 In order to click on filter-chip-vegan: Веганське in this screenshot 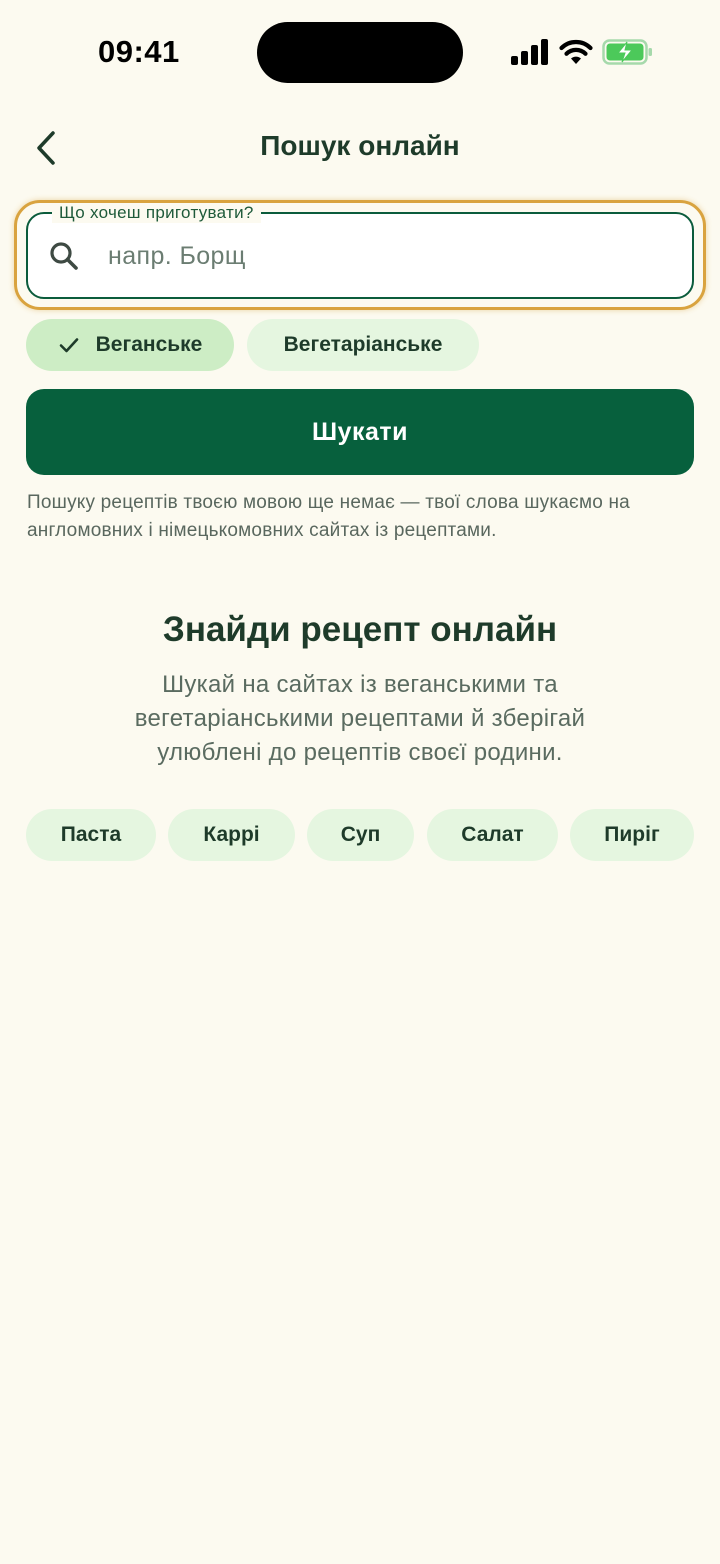, I will do `click(130, 345)`.